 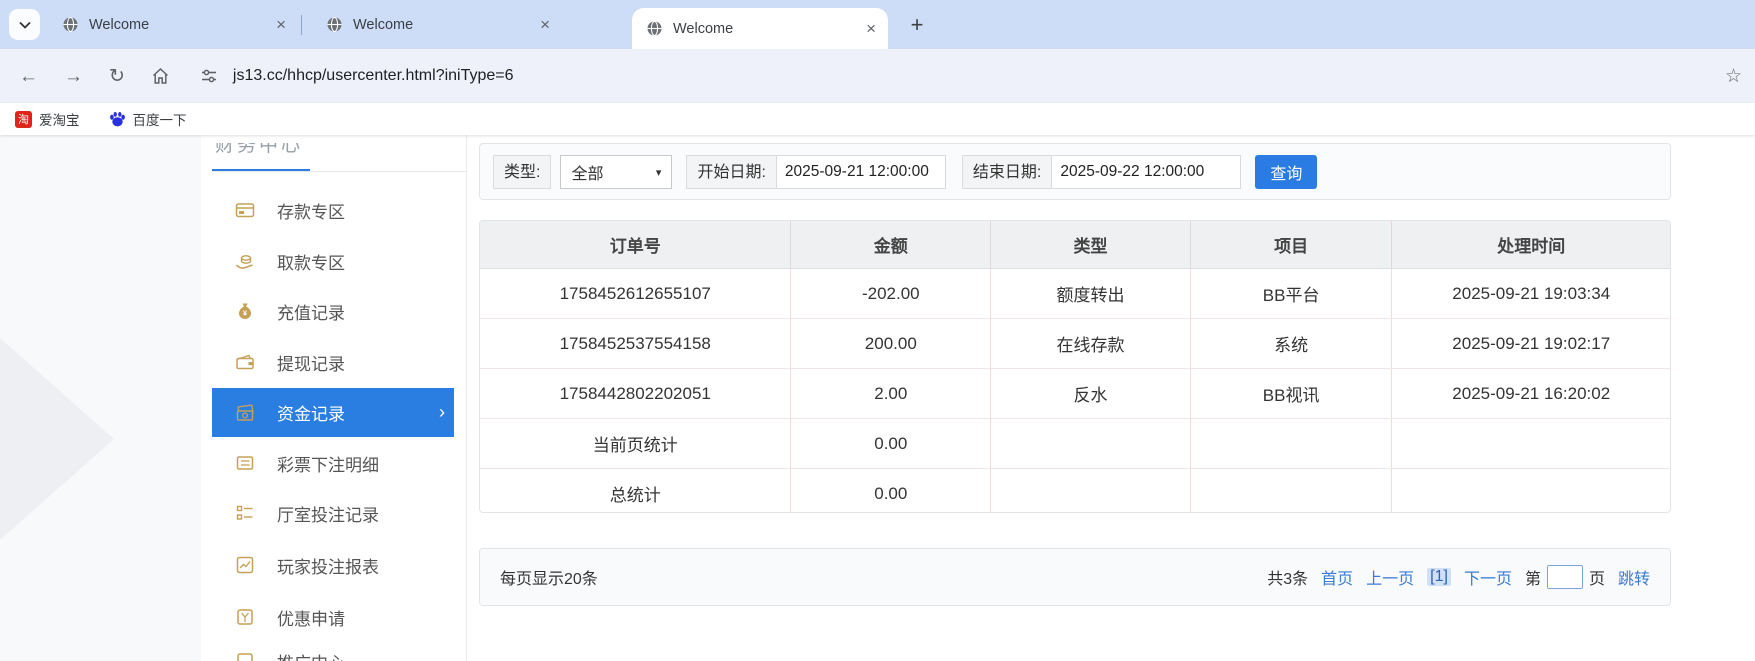 What do you see at coordinates (760, 28) in the screenshot?
I see `tab-welcome-3-active: Welcome ×` at bounding box center [760, 28].